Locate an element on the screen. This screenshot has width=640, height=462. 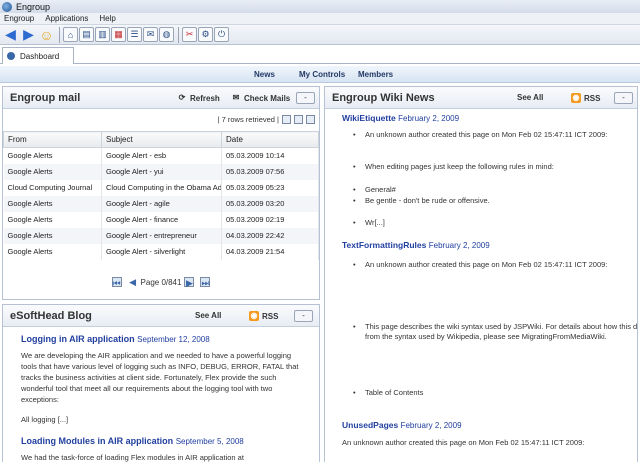
check-mails-button: ✉ Check Mails is located at coordinates (261, 98).